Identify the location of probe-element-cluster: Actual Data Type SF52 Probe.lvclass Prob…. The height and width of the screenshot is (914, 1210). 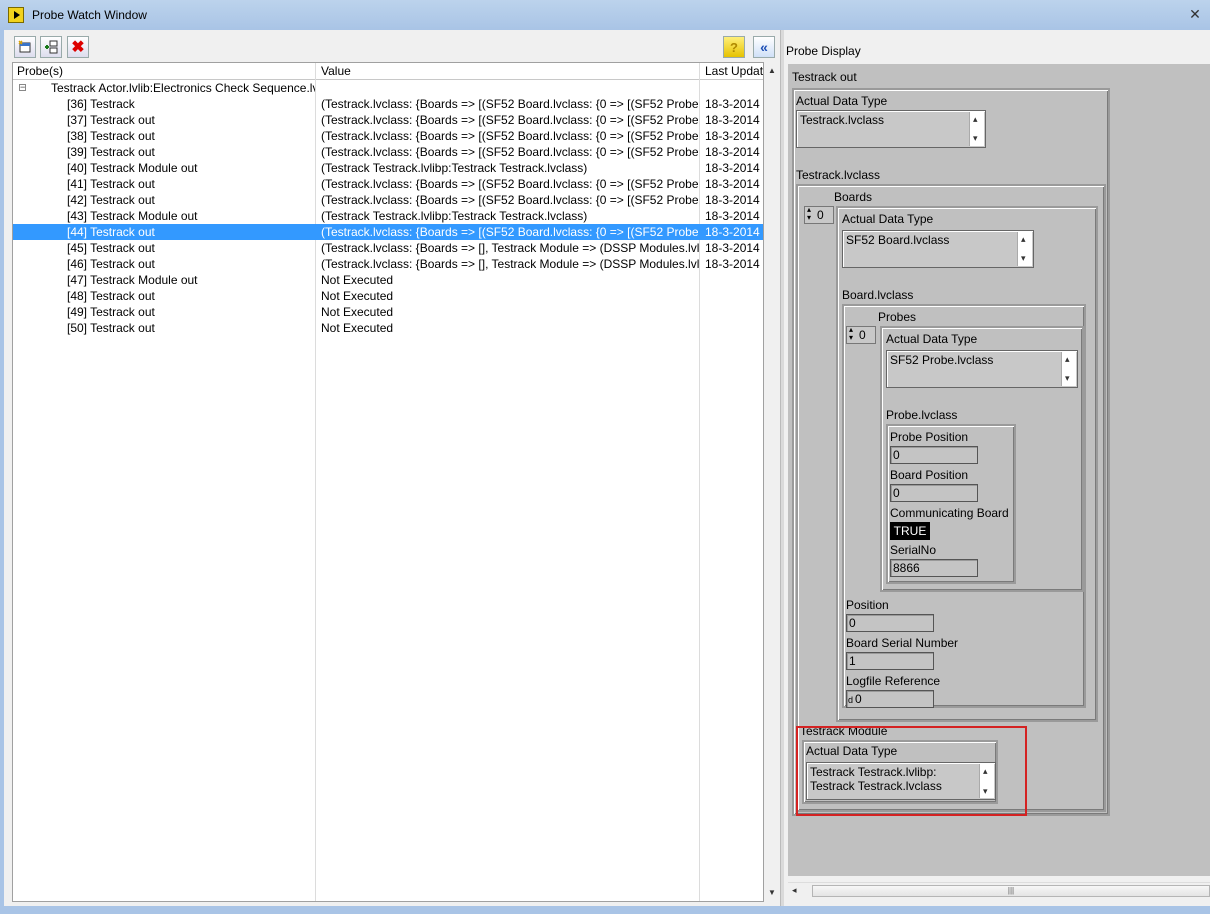
(982, 459).